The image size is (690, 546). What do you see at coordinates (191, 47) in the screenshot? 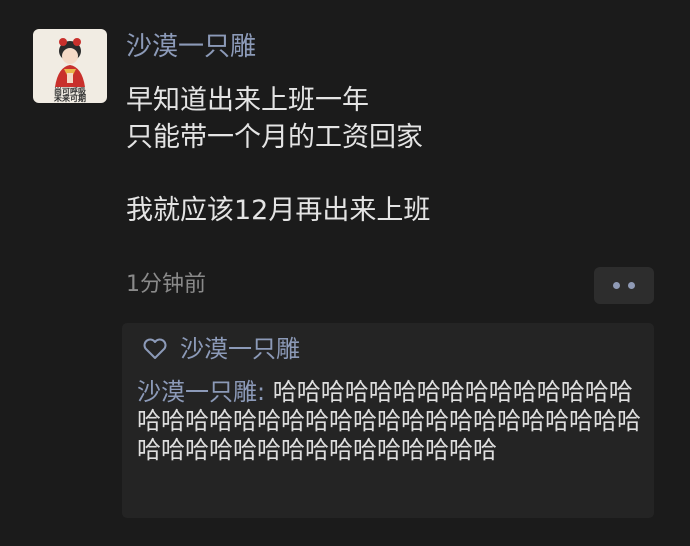
I see `post-author-name: 沙漠一只雕` at bounding box center [191, 47].